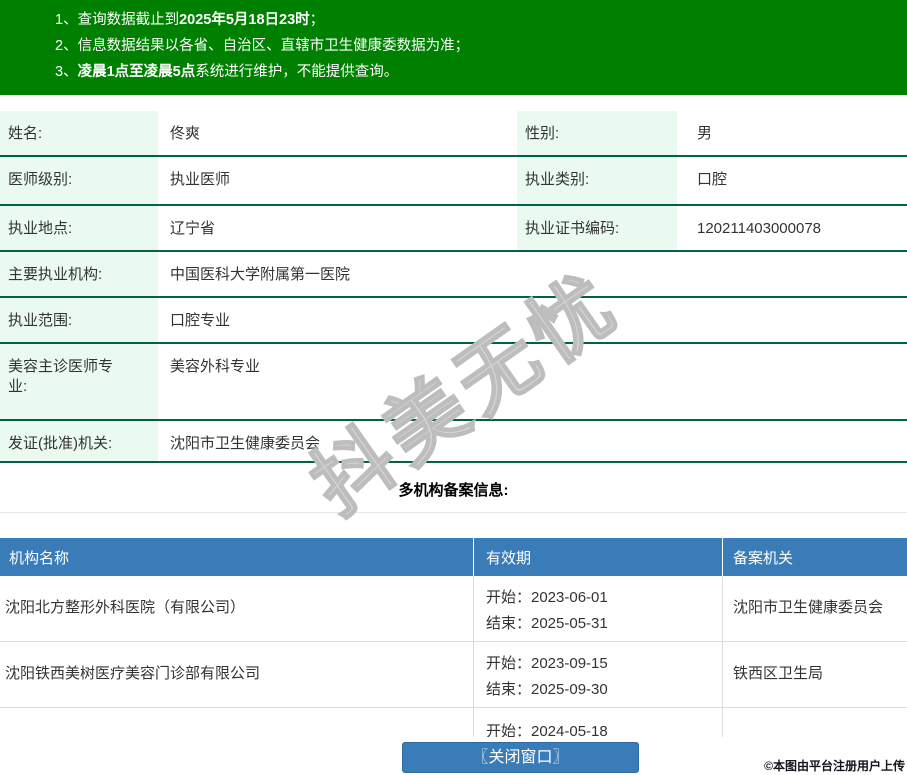 This screenshot has height=775, width=907. I want to click on field-value-license-number: 120211403000078, so click(759, 228).